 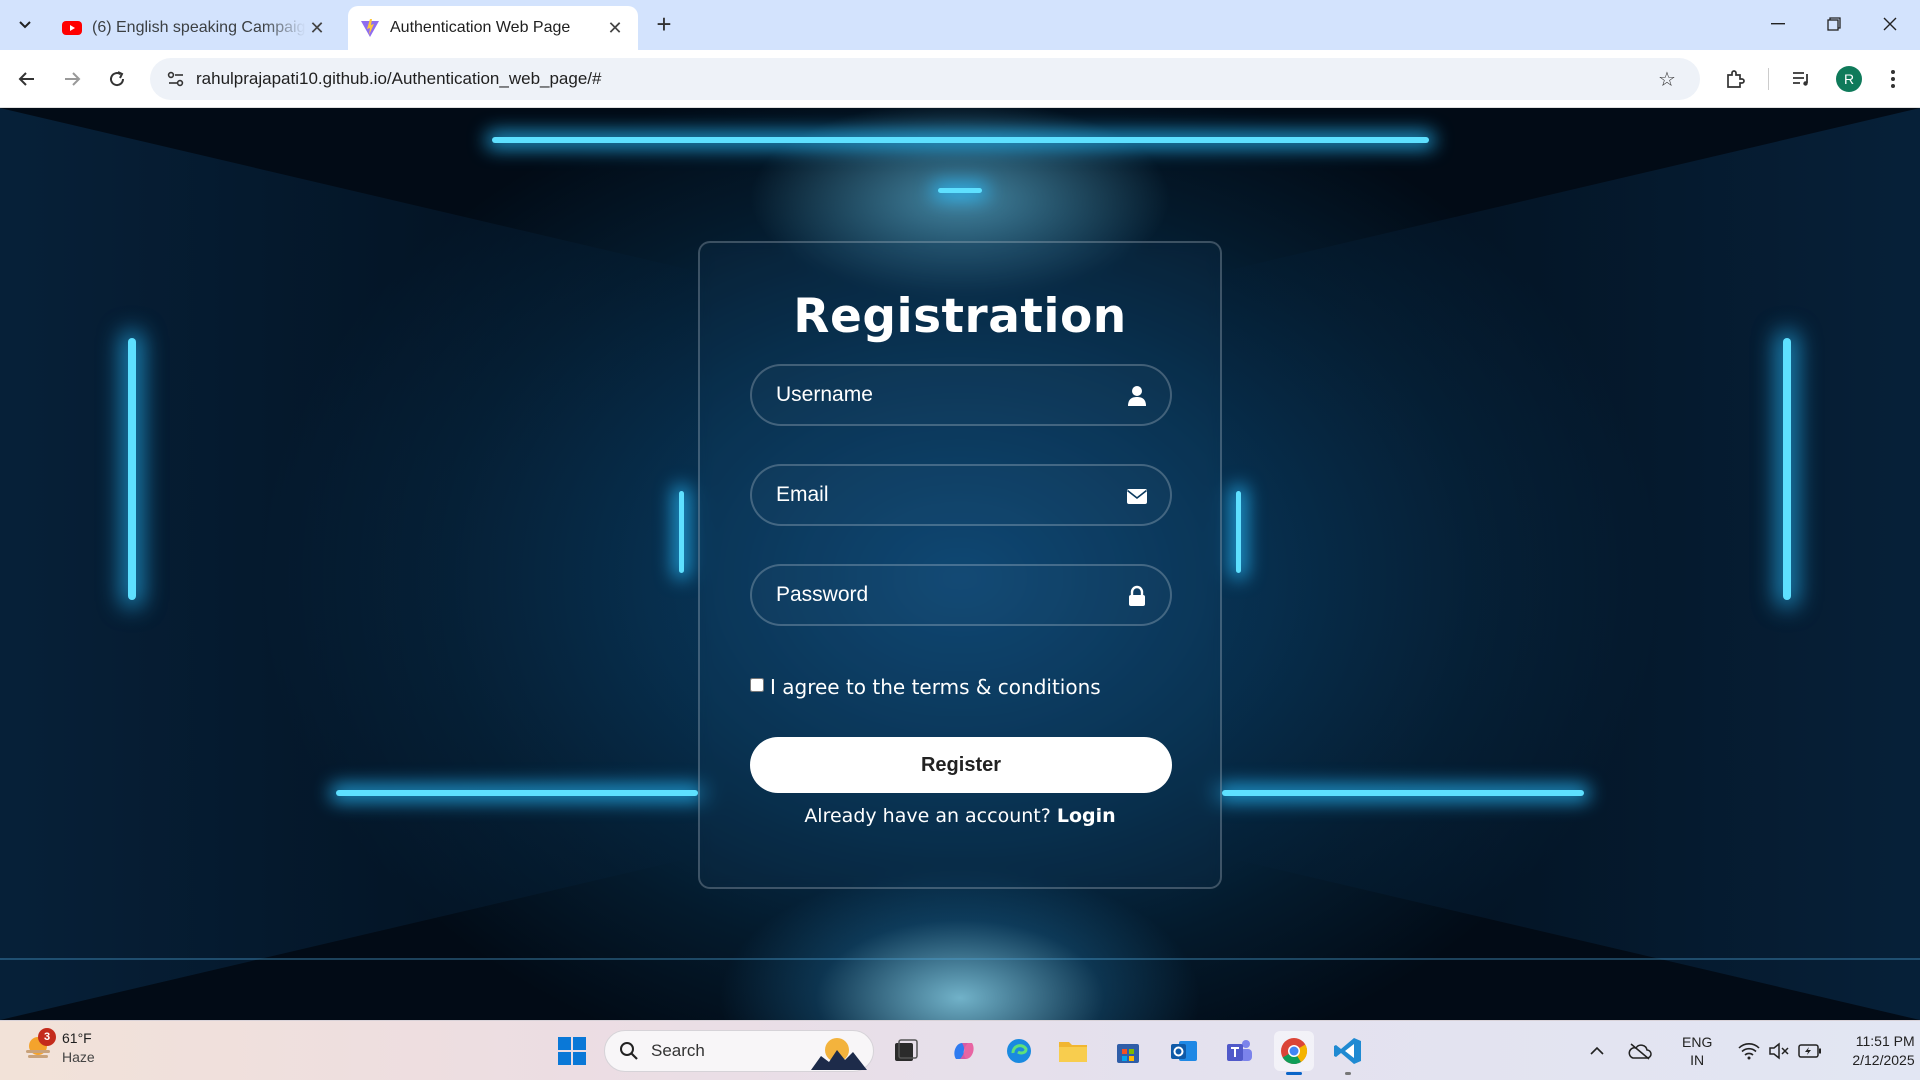 I want to click on outlook-button, so click(x=1184, y=1051).